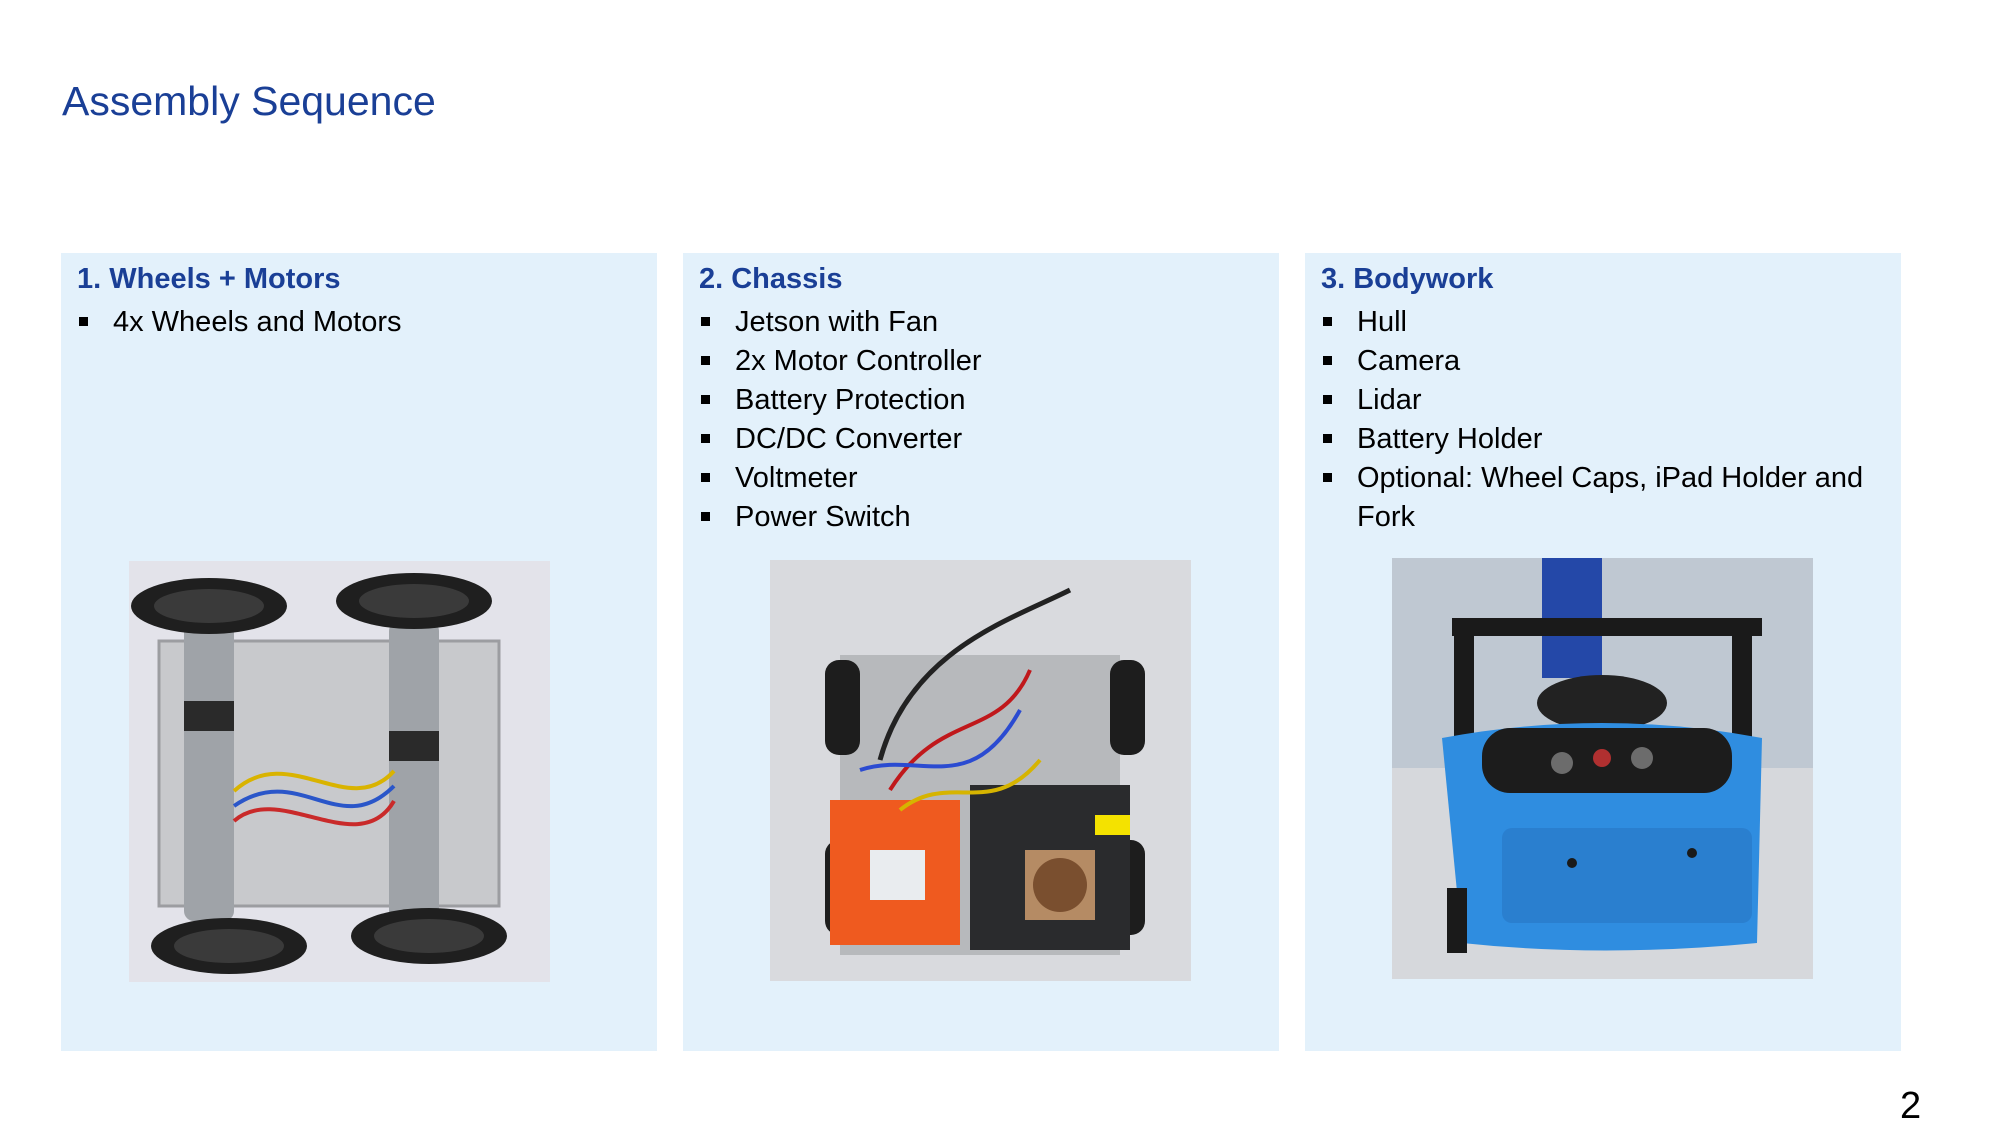 This screenshot has height=1128, width=2000. Describe the element at coordinates (837, 322) in the screenshot. I see `list-item-text: Jetson with Fan` at that location.